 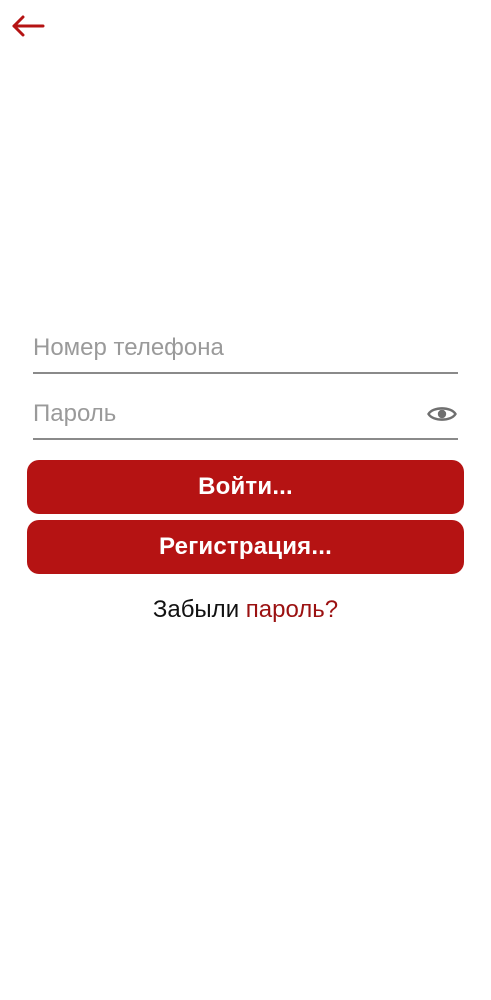 What do you see at coordinates (245, 348) in the screenshot?
I see `phone-input` at bounding box center [245, 348].